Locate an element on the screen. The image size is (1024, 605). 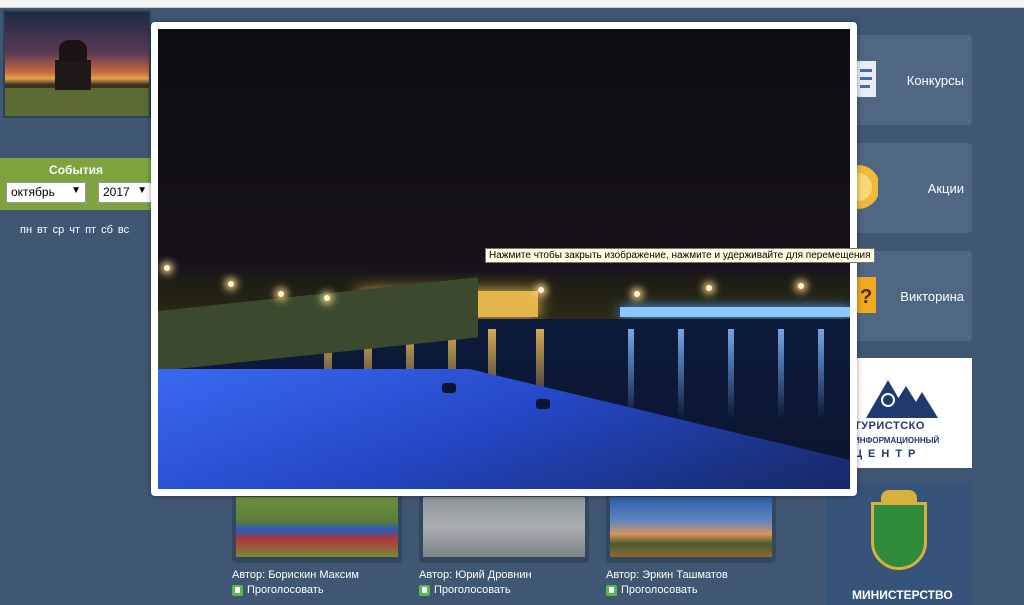
menu-promos-label: Акции is located at coordinates (945, 188).